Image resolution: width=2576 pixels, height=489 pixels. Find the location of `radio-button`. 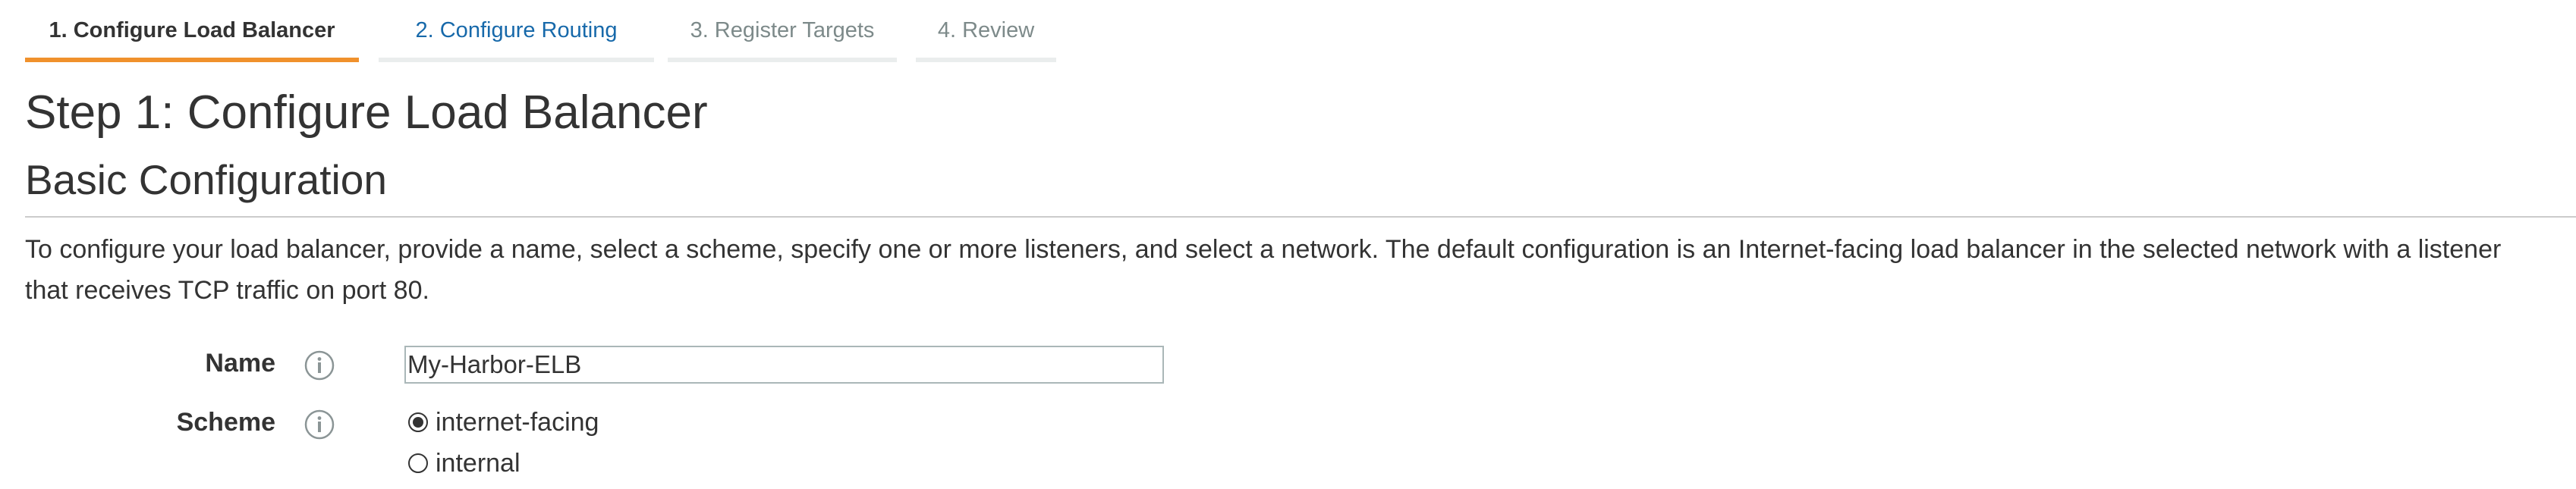

radio-button is located at coordinates (418, 463).